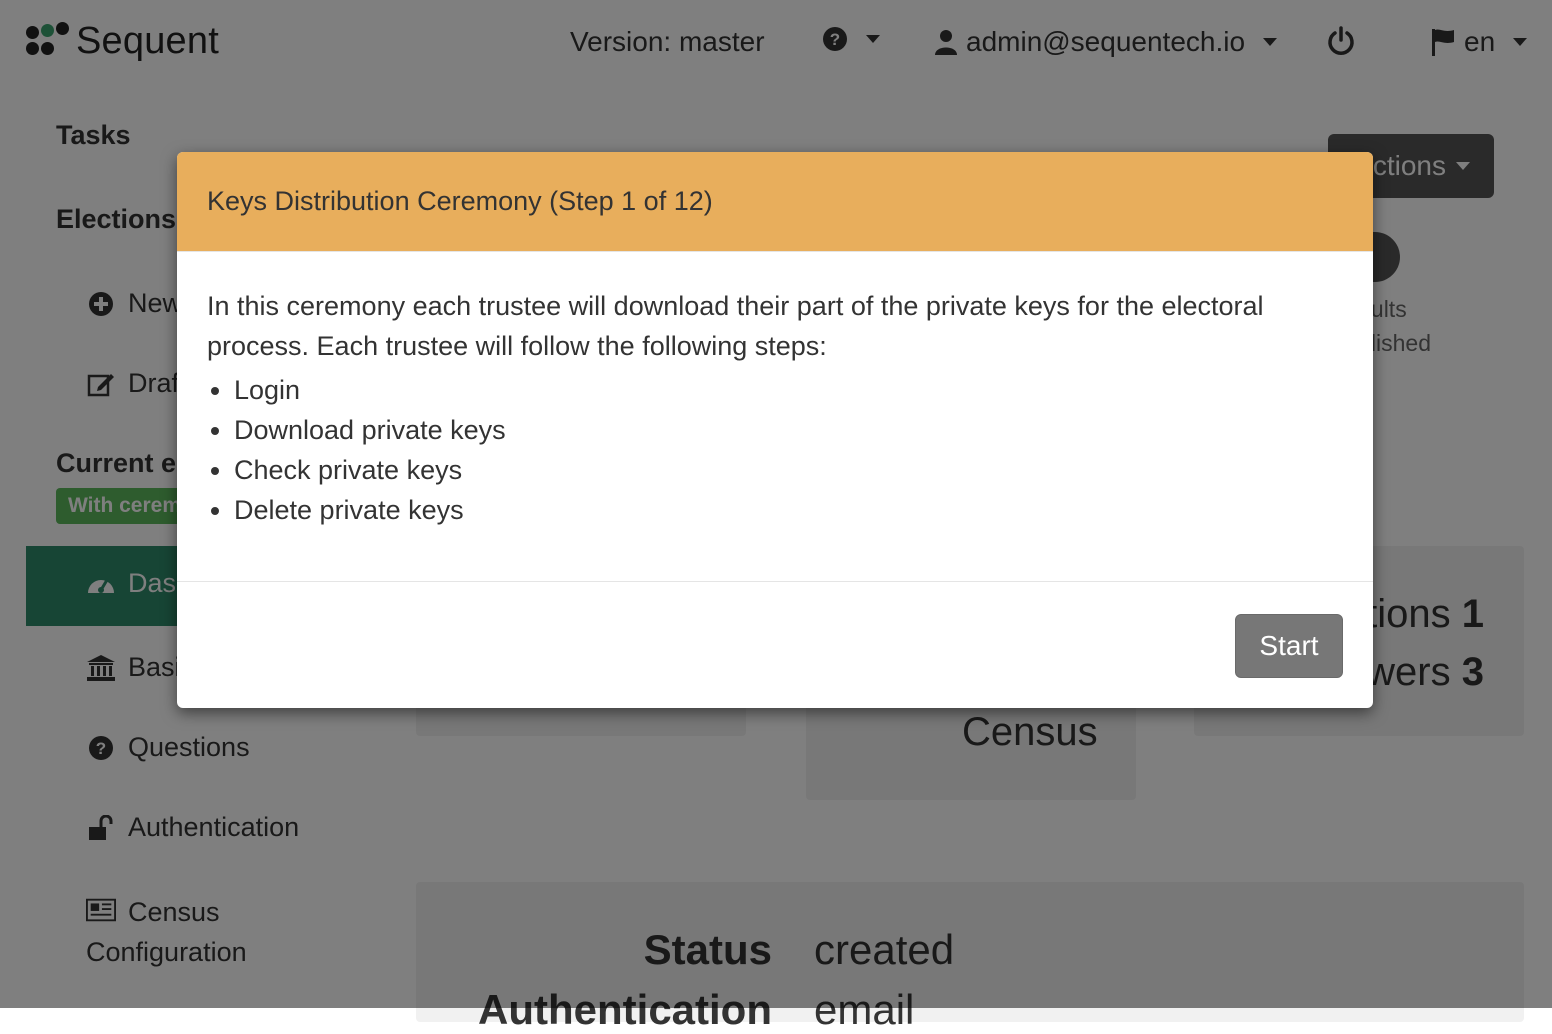 The width and height of the screenshot is (1552, 1034). Describe the element at coordinates (775, 644) in the screenshot. I see `modal-footer: Start` at that location.